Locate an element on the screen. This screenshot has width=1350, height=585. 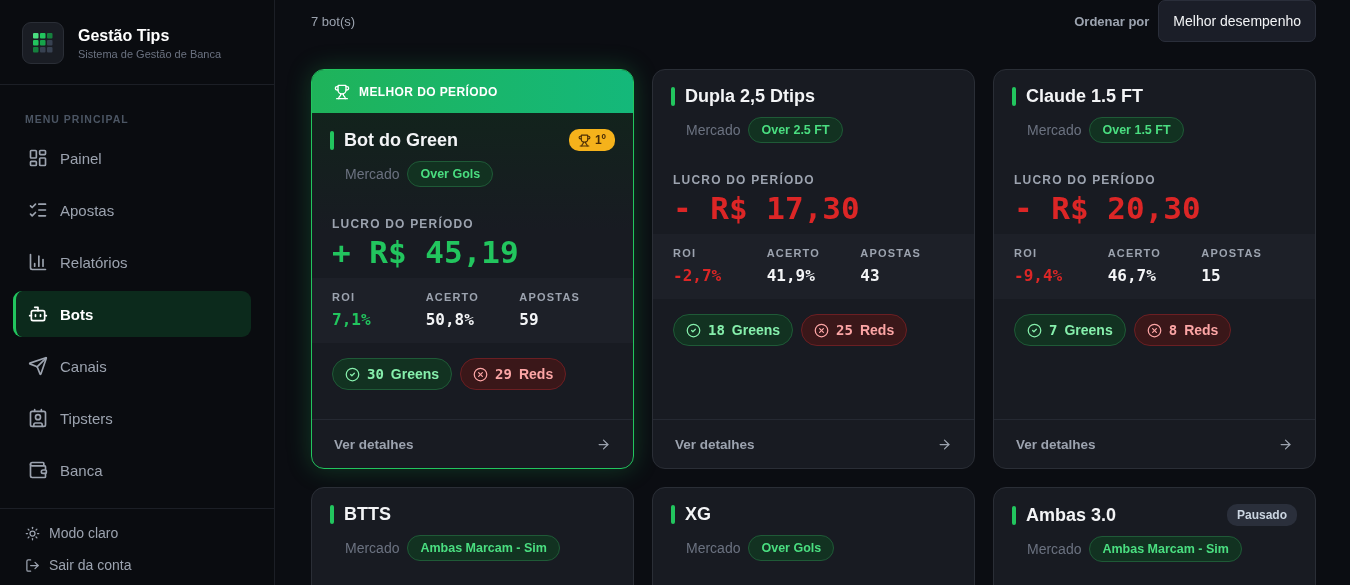
status-badge: Pausado is located at coordinates (1262, 515).